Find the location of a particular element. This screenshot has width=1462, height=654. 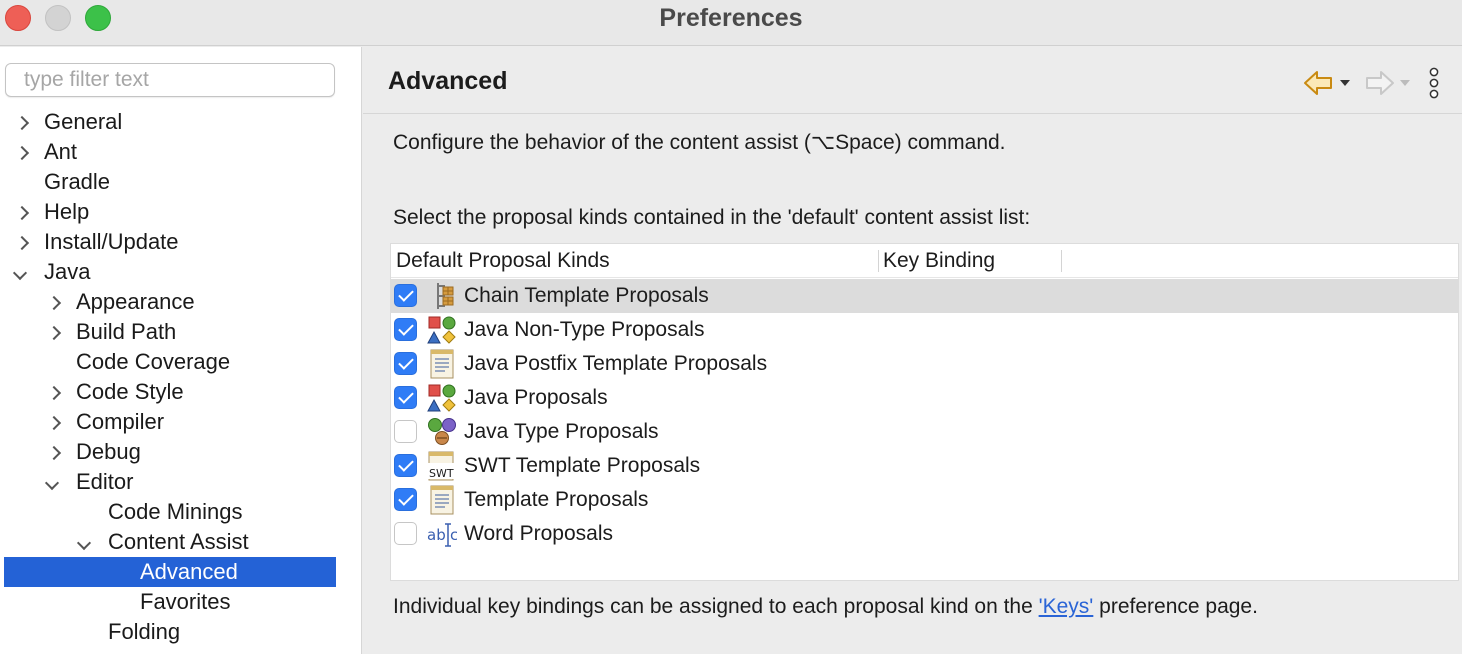

tree-item-label: Editor is located at coordinates (105, 481).